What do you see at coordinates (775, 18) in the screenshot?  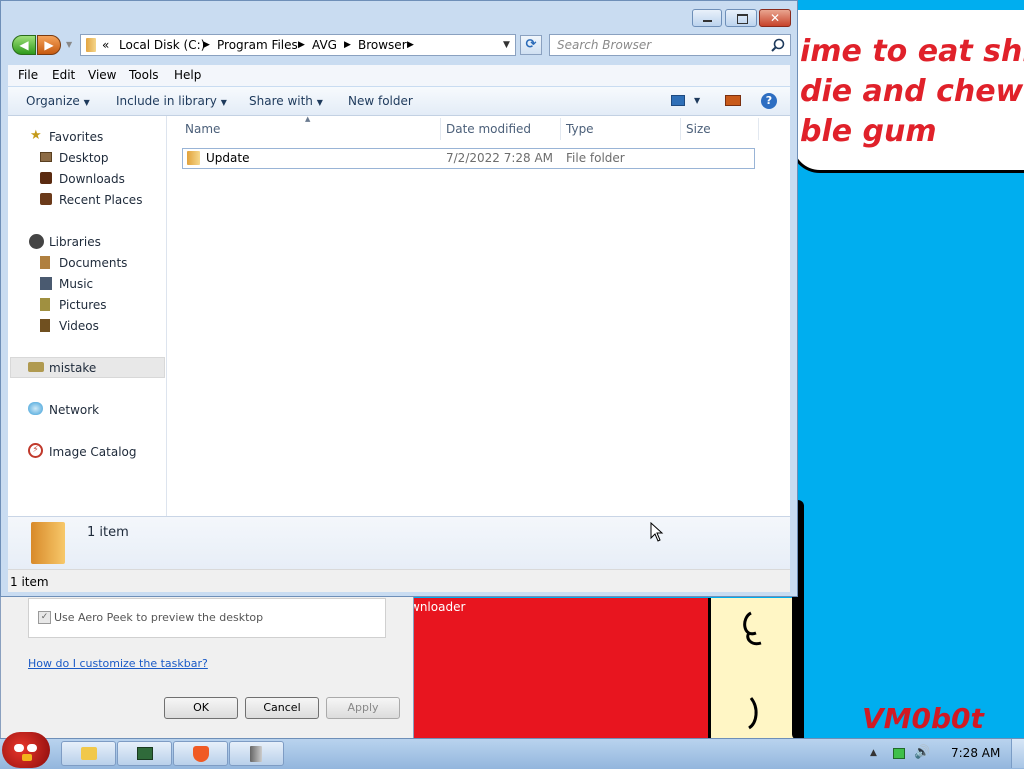 I see `close-button: ✕` at bounding box center [775, 18].